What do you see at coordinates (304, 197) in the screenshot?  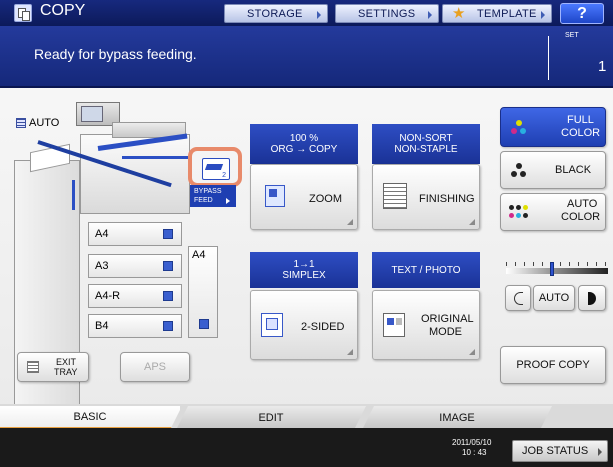 I see `zoom-button: ZOOM` at bounding box center [304, 197].